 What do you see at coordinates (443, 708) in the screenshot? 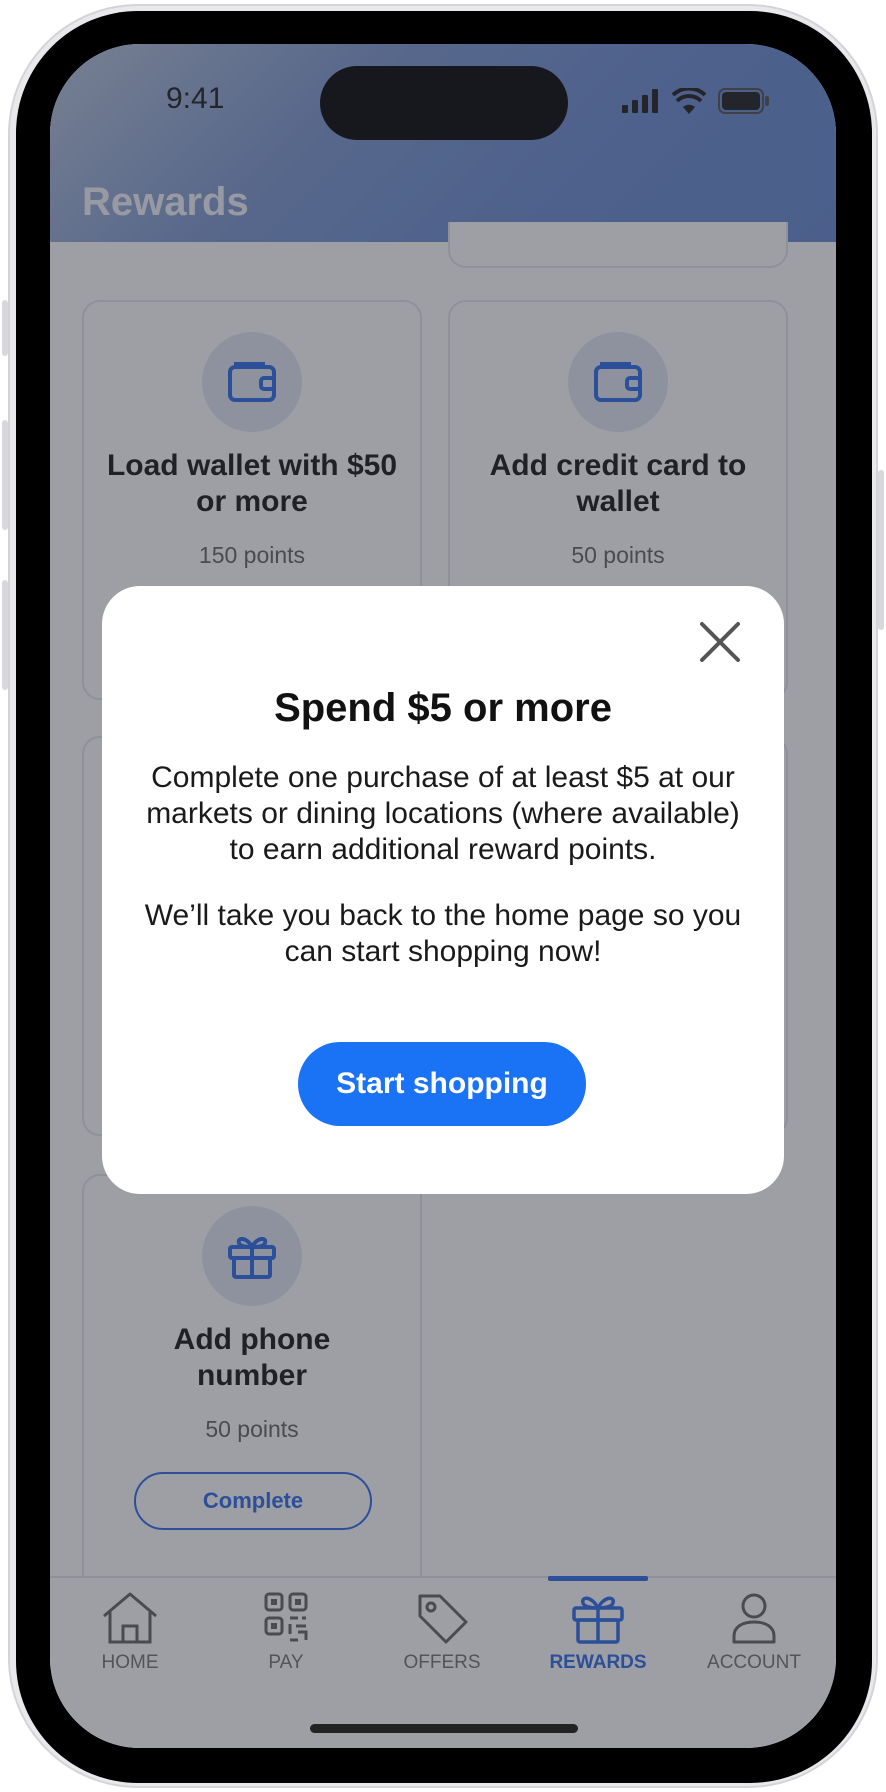
I see `dialog-title: Spend $5 or more` at bounding box center [443, 708].